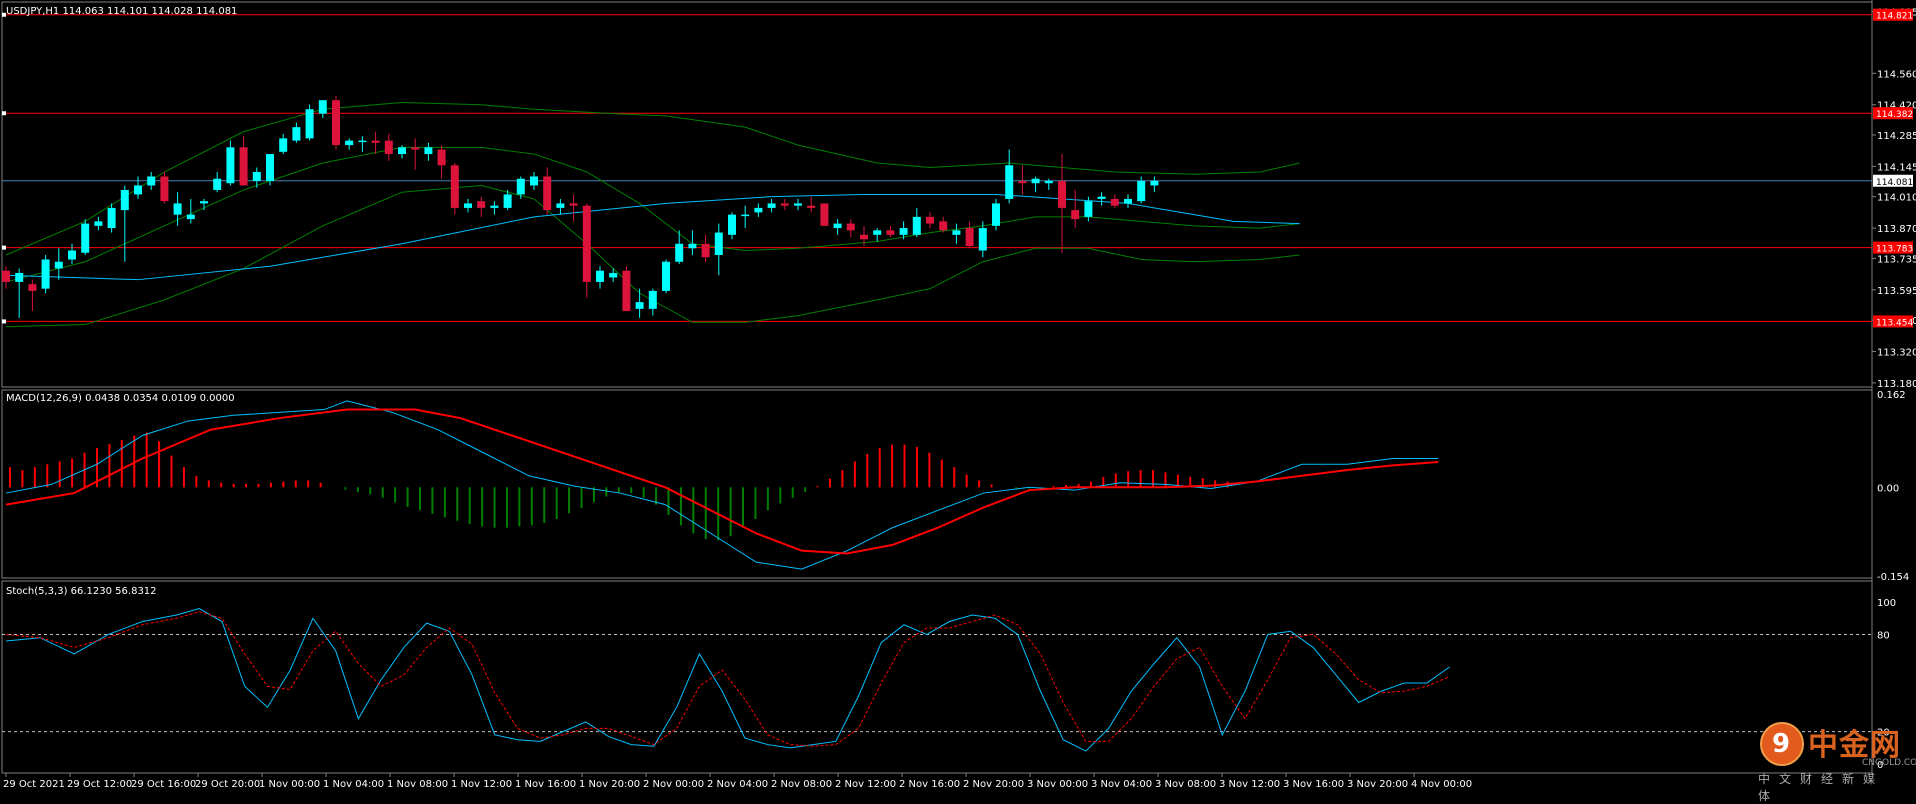  I want to click on price-axis-label: 113.735, so click(1896, 259).